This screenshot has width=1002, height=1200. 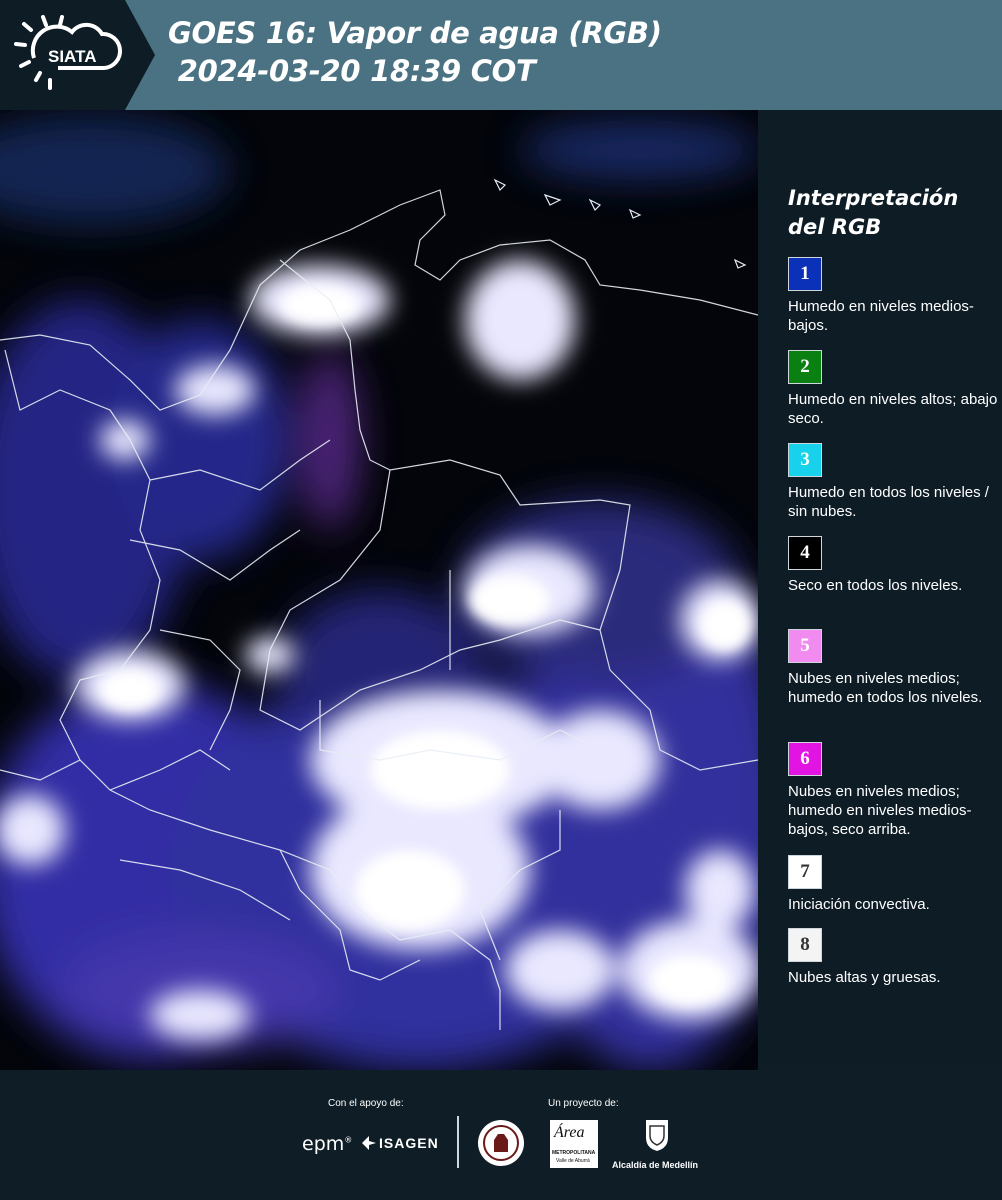 What do you see at coordinates (893, 565) in the screenshot?
I see `legend-item-4: 4 Seco en todos los niveles.` at bounding box center [893, 565].